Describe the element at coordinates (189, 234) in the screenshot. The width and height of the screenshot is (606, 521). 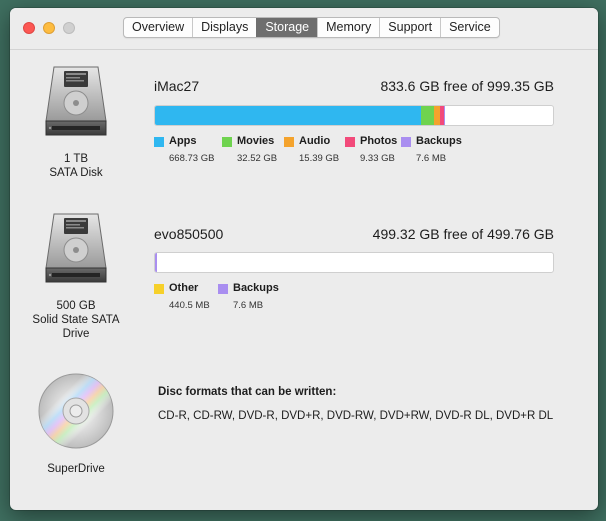
I see `volume-name: evo850500` at that location.